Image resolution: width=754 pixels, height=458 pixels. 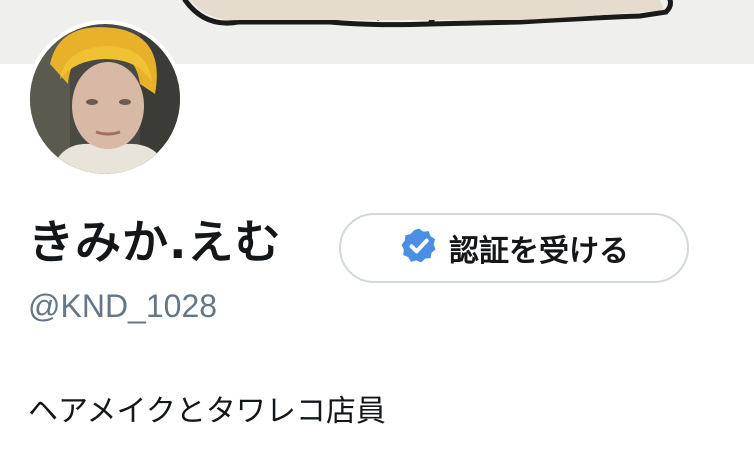 What do you see at coordinates (123, 306) in the screenshot?
I see `user-handle: @KND_1028` at bounding box center [123, 306].